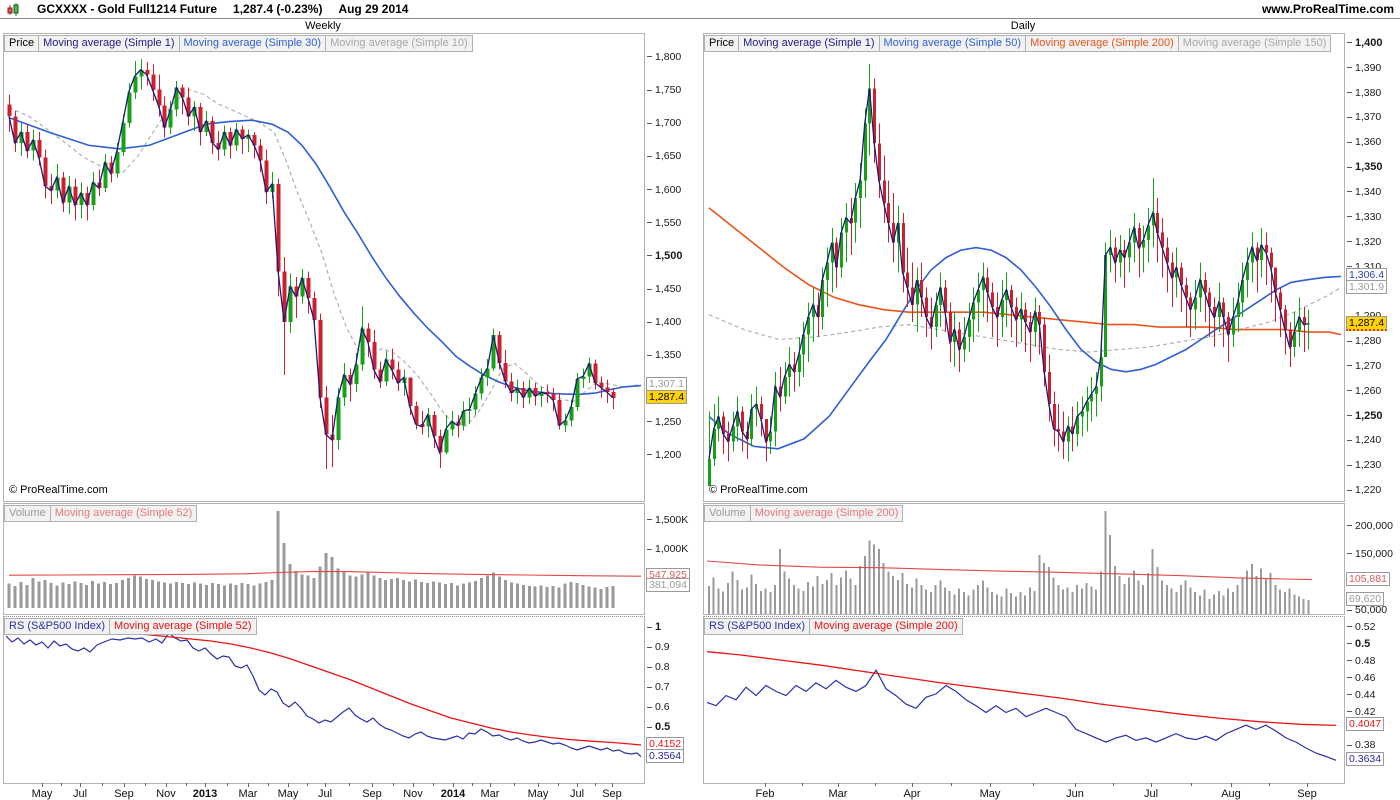 The image size is (1400, 800). I want to click on site-link: www.ProRealTime.com, so click(1328, 9).